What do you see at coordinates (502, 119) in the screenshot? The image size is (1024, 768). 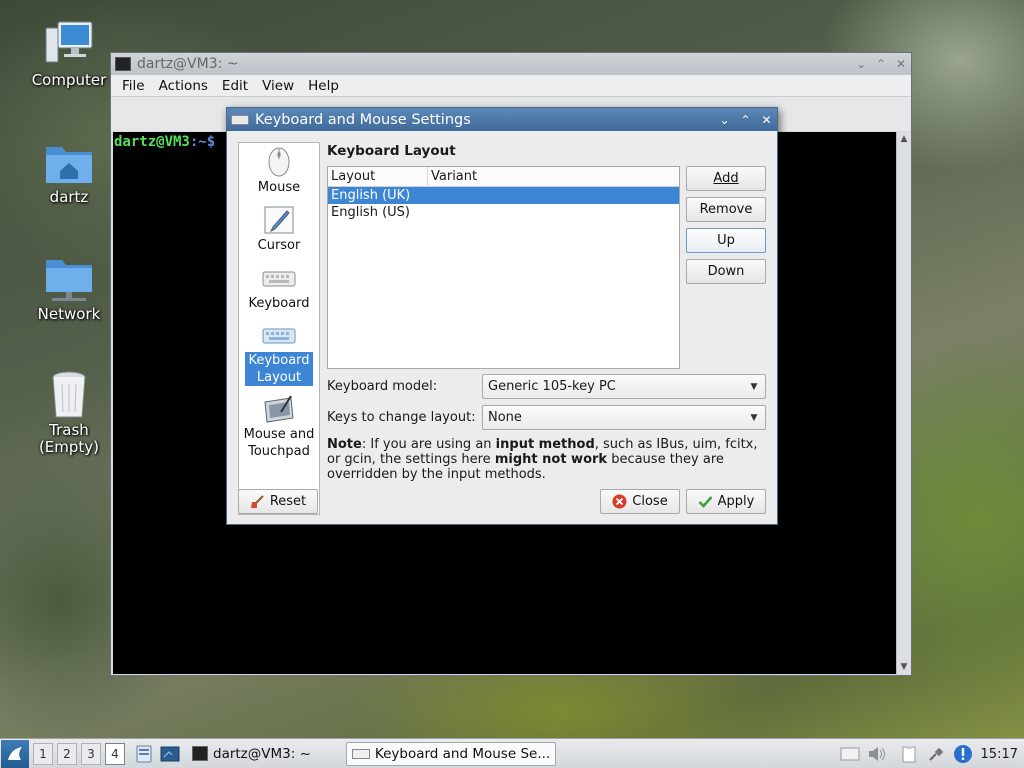 I see `dialog-titlebar: Keyboard and Mouse Settings ⌄ ⌃ ✕` at bounding box center [502, 119].